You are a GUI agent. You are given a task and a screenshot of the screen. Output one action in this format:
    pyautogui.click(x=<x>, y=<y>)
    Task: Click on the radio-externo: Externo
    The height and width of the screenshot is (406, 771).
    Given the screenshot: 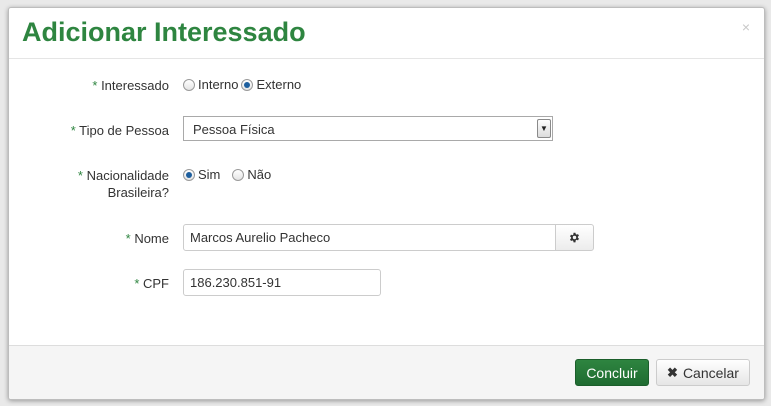 What is the action you would take?
    pyautogui.click(x=271, y=84)
    